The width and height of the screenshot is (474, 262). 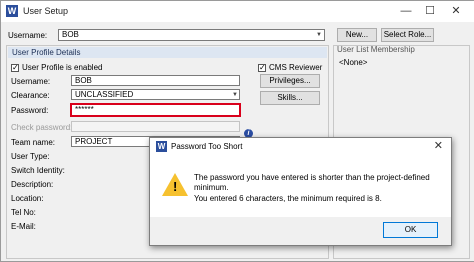 I want to click on top-username-value: BOB, so click(x=70, y=34).